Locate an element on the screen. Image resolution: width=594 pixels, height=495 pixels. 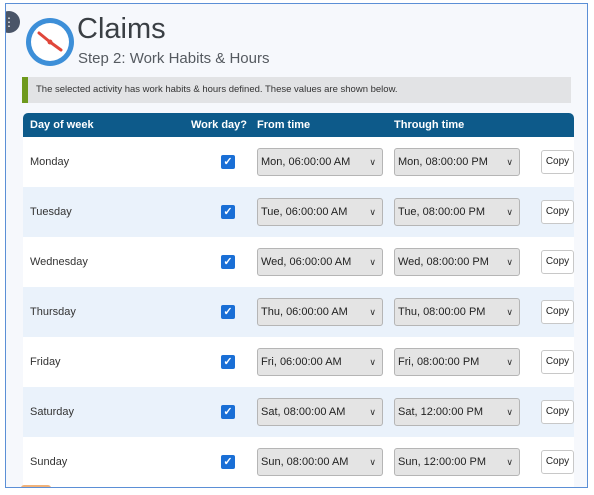
column-header-through-time: Through time is located at coordinates (429, 125).